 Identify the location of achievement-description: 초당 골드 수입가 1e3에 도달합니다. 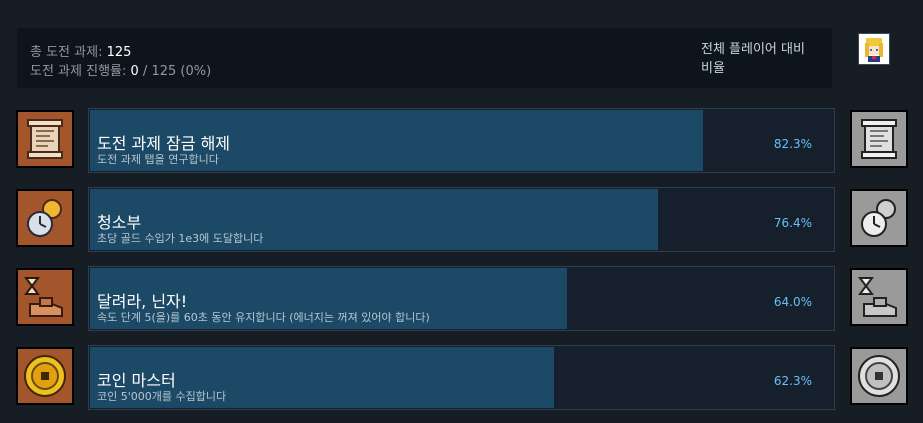
(180, 238).